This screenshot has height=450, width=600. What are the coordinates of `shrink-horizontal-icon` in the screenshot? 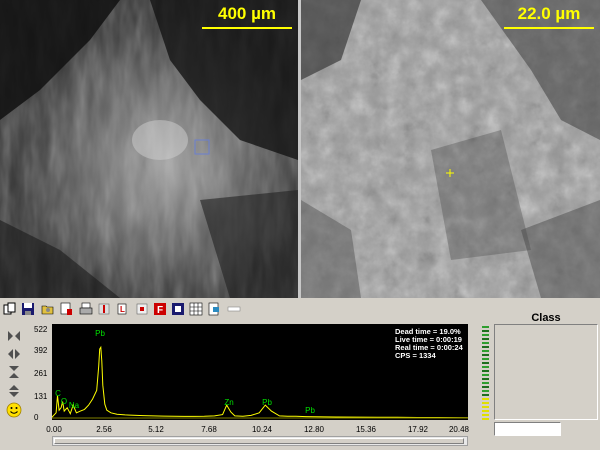 It's located at (14, 354).